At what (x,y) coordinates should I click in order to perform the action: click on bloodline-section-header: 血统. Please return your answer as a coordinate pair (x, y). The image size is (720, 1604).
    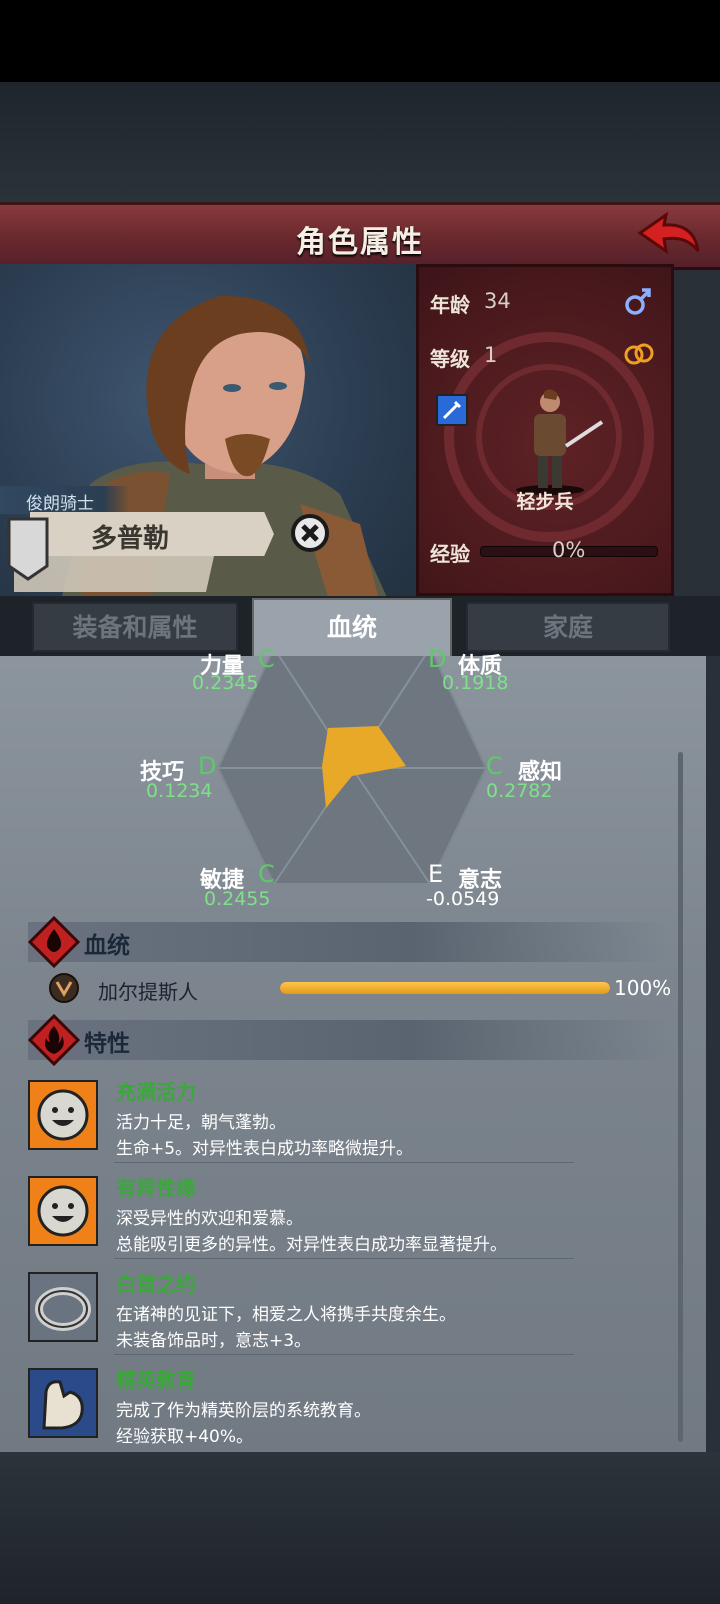
    Looking at the image, I should click on (348, 942).